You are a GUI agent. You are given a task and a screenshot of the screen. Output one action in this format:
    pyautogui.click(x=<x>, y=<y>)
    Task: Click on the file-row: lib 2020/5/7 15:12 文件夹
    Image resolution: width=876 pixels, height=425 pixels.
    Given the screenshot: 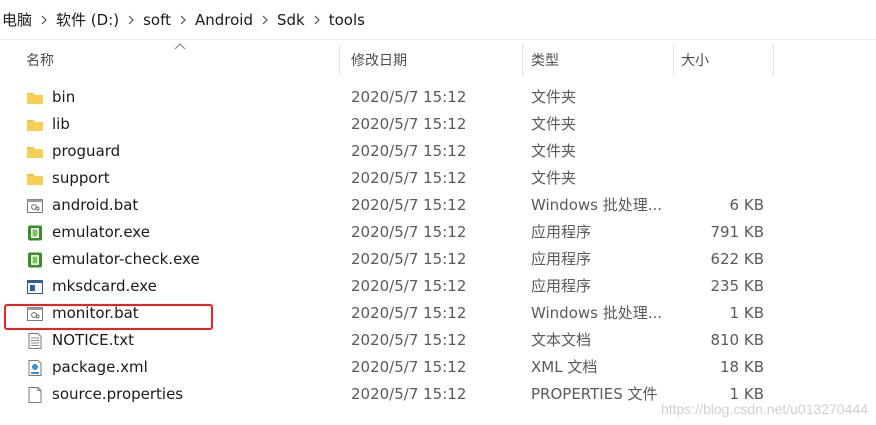 What is the action you would take?
    pyautogui.click(x=398, y=124)
    